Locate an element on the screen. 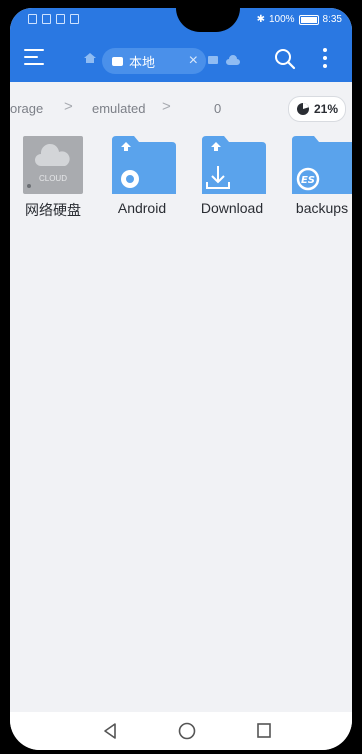 The image size is (362, 754). clock: 8:35 is located at coordinates (332, 19).